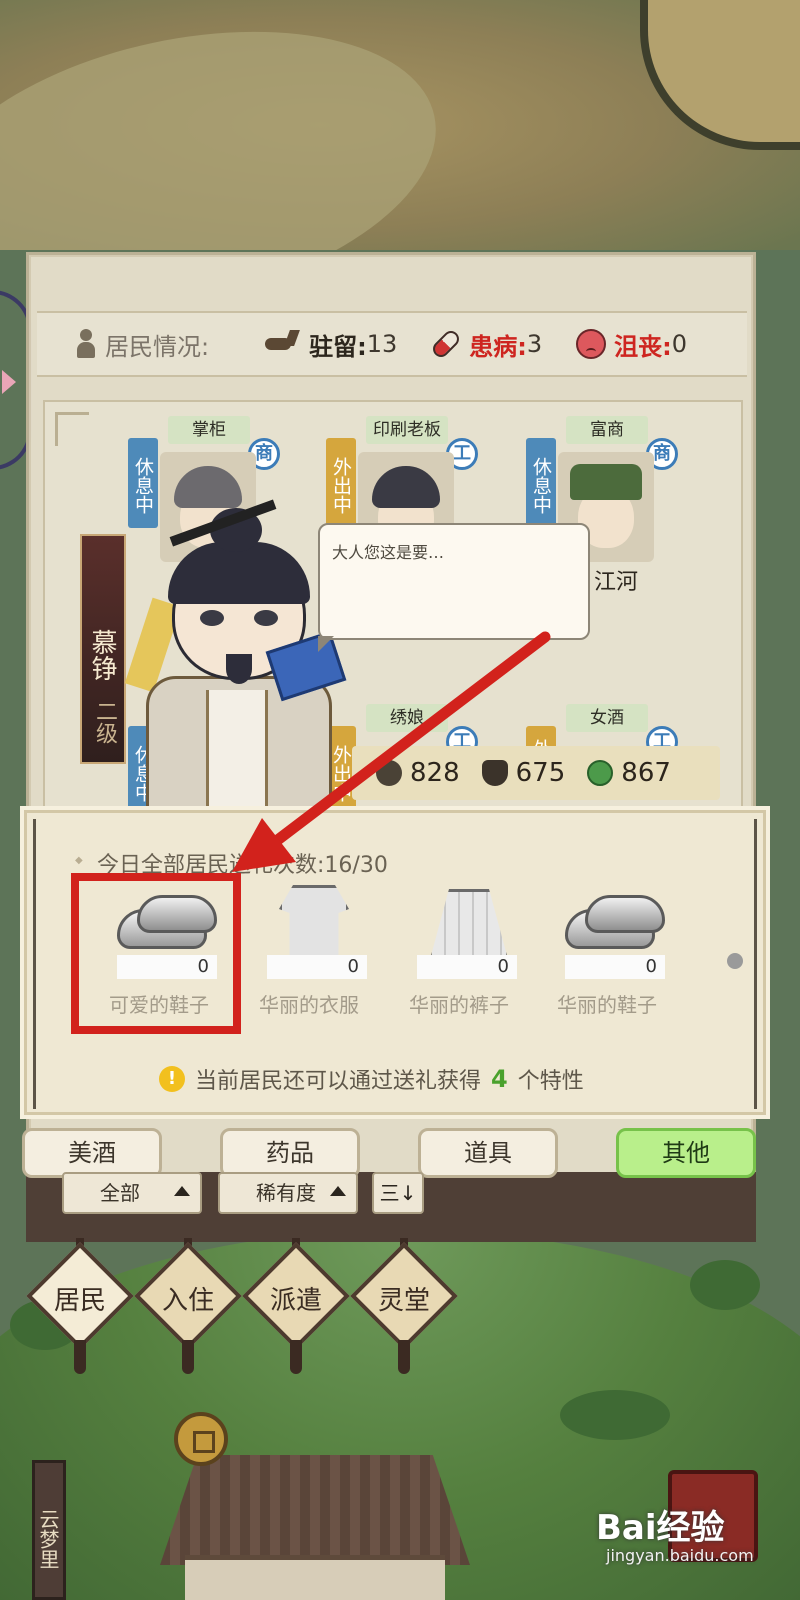  Describe the element at coordinates (338, 1081) in the screenshot. I see `hint-prefix: 当前居民还可以通过送礼获得` at that location.